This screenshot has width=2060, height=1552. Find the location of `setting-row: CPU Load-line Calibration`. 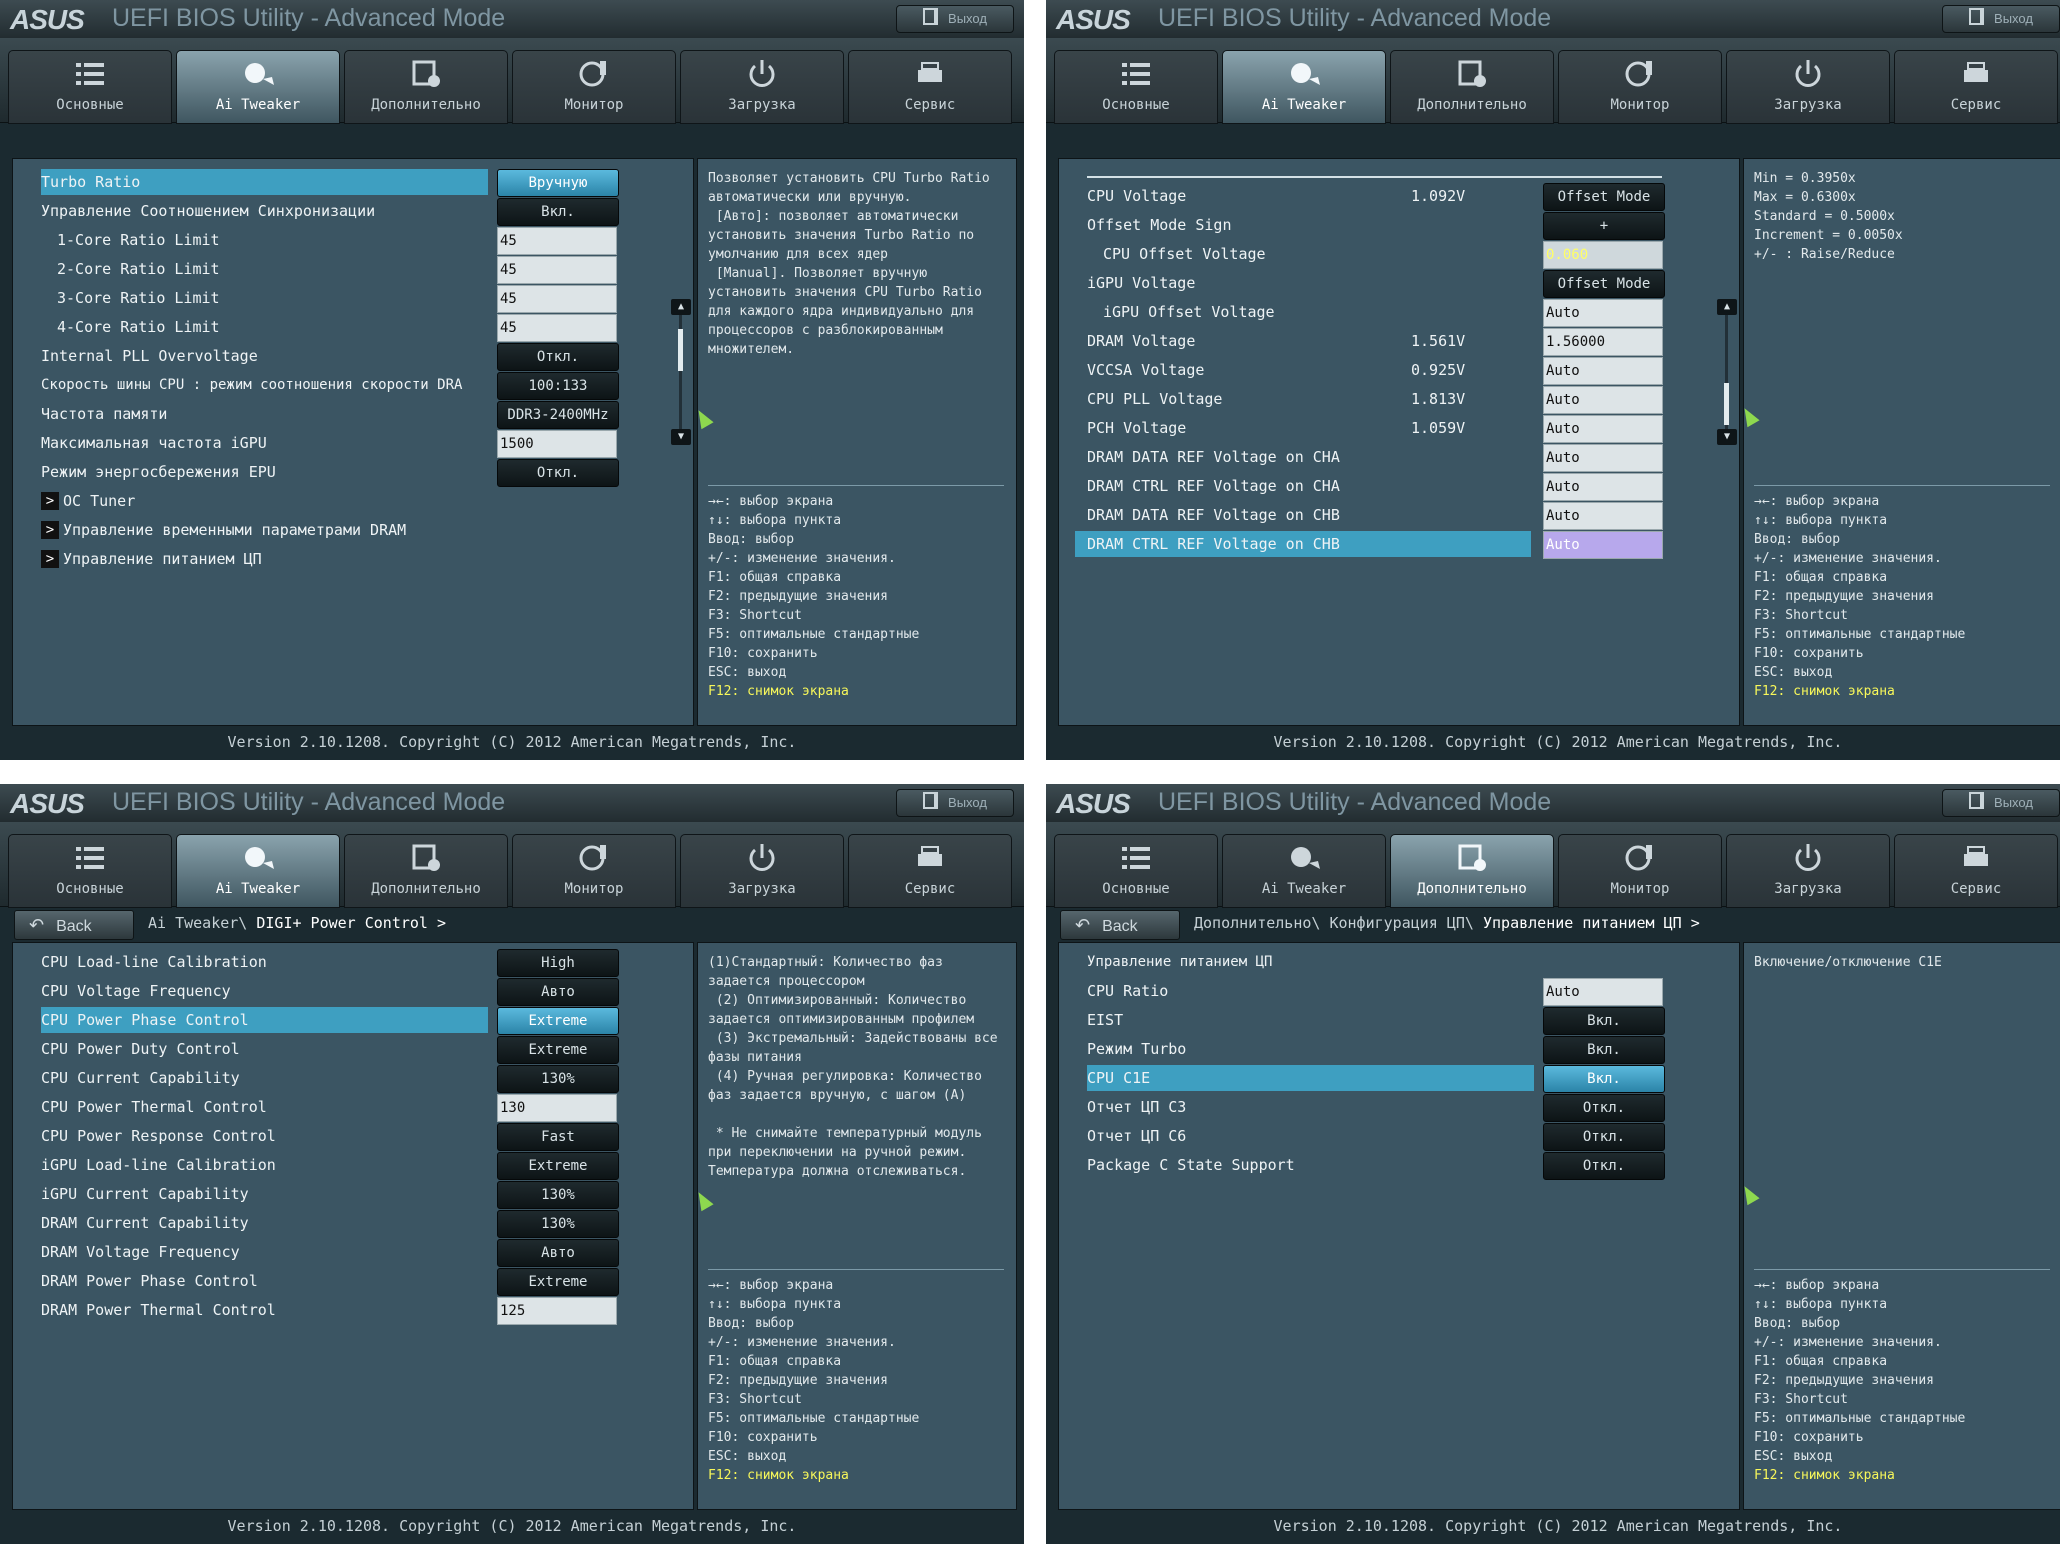

setting-row: CPU Load-line Calibration is located at coordinates (256, 962).